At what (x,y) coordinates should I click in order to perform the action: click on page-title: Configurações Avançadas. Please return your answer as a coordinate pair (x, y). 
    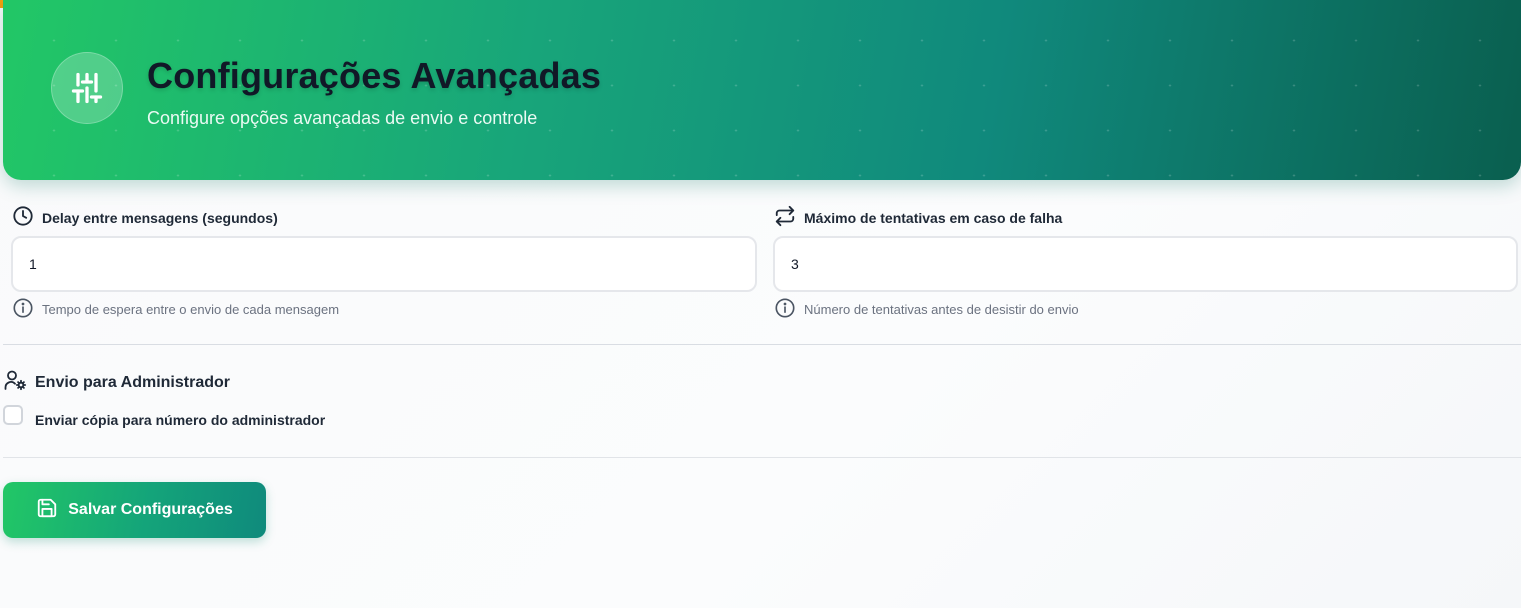
    Looking at the image, I should click on (374, 75).